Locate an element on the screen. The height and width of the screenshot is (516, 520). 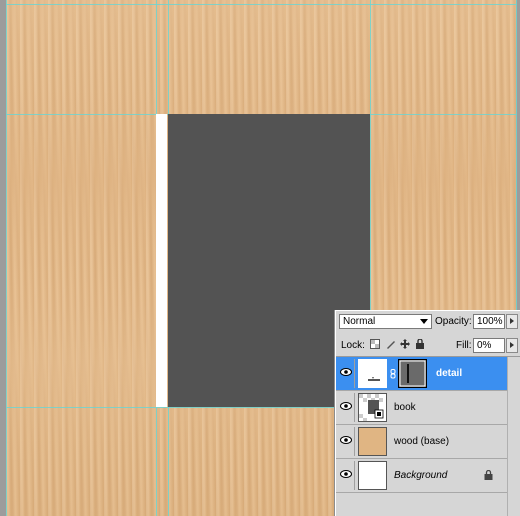
layer-row-background: Background is located at coordinates (428, 476).